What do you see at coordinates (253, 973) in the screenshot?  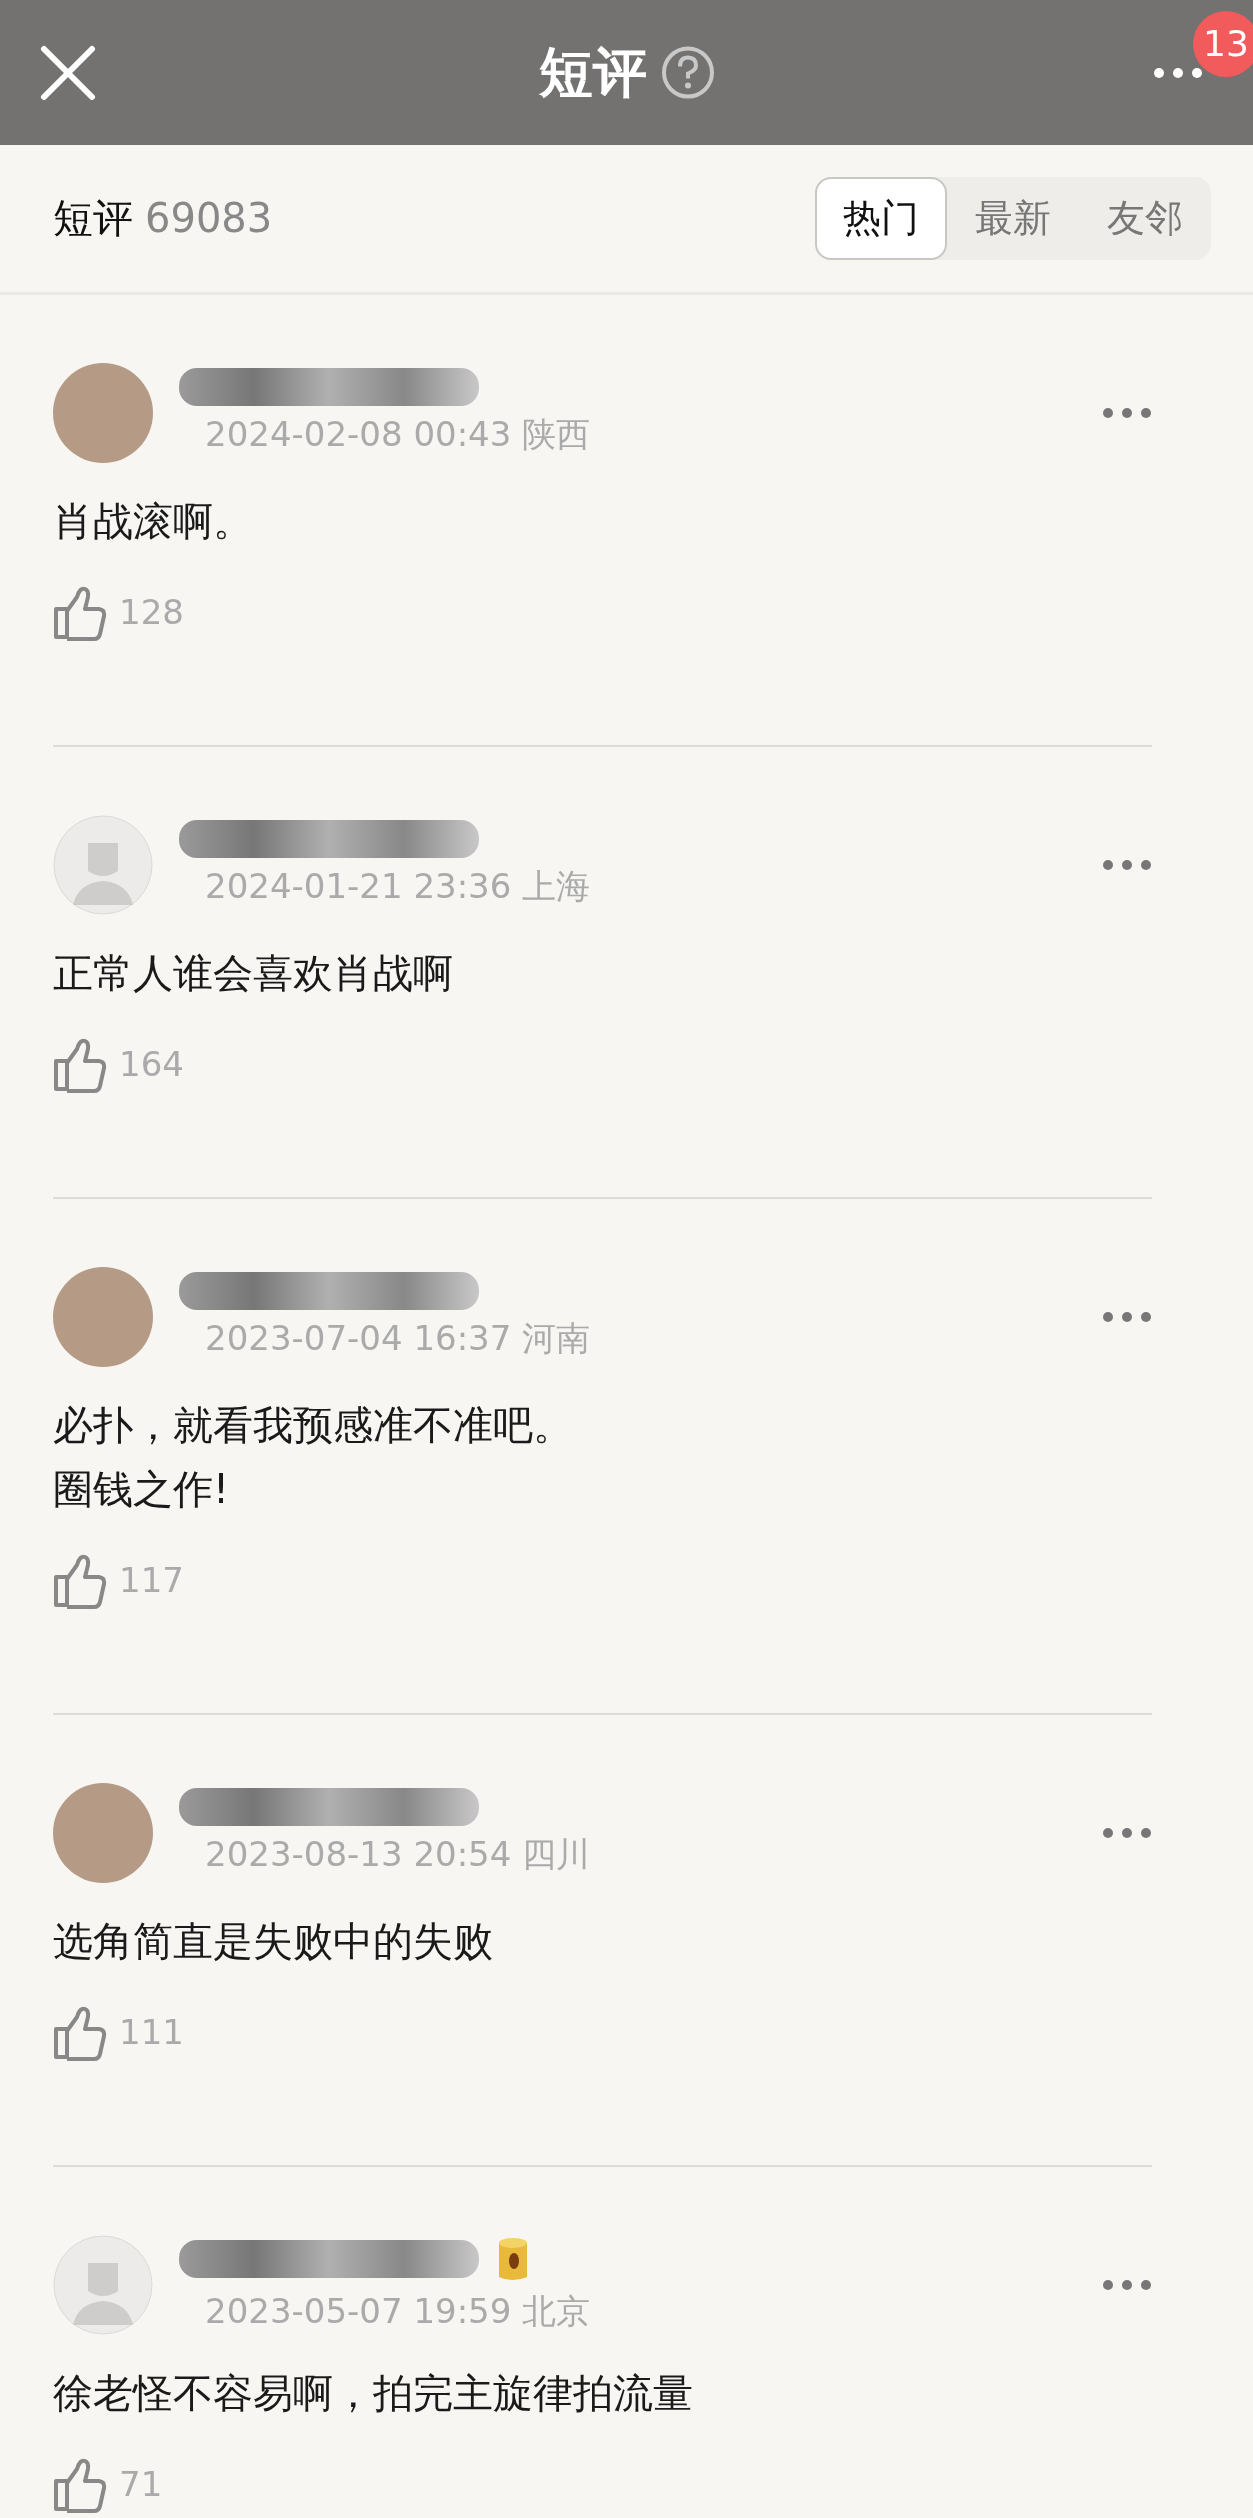 I see `comment-text: 正常人谁会喜欢肖战啊` at bounding box center [253, 973].